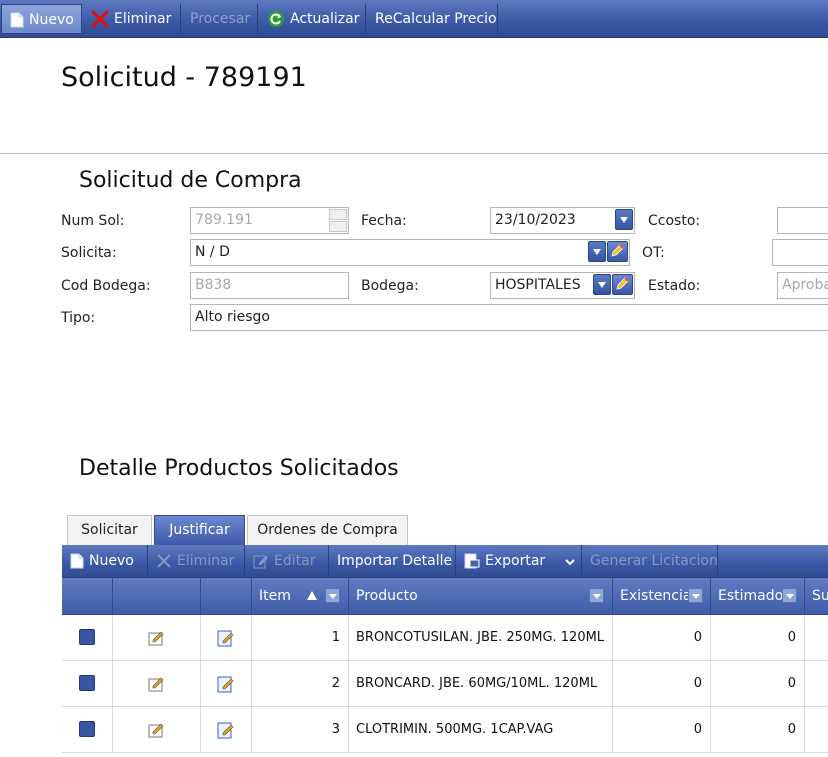  Describe the element at coordinates (674, 221) in the screenshot. I see `ccosto-label: Ccosto:` at that location.